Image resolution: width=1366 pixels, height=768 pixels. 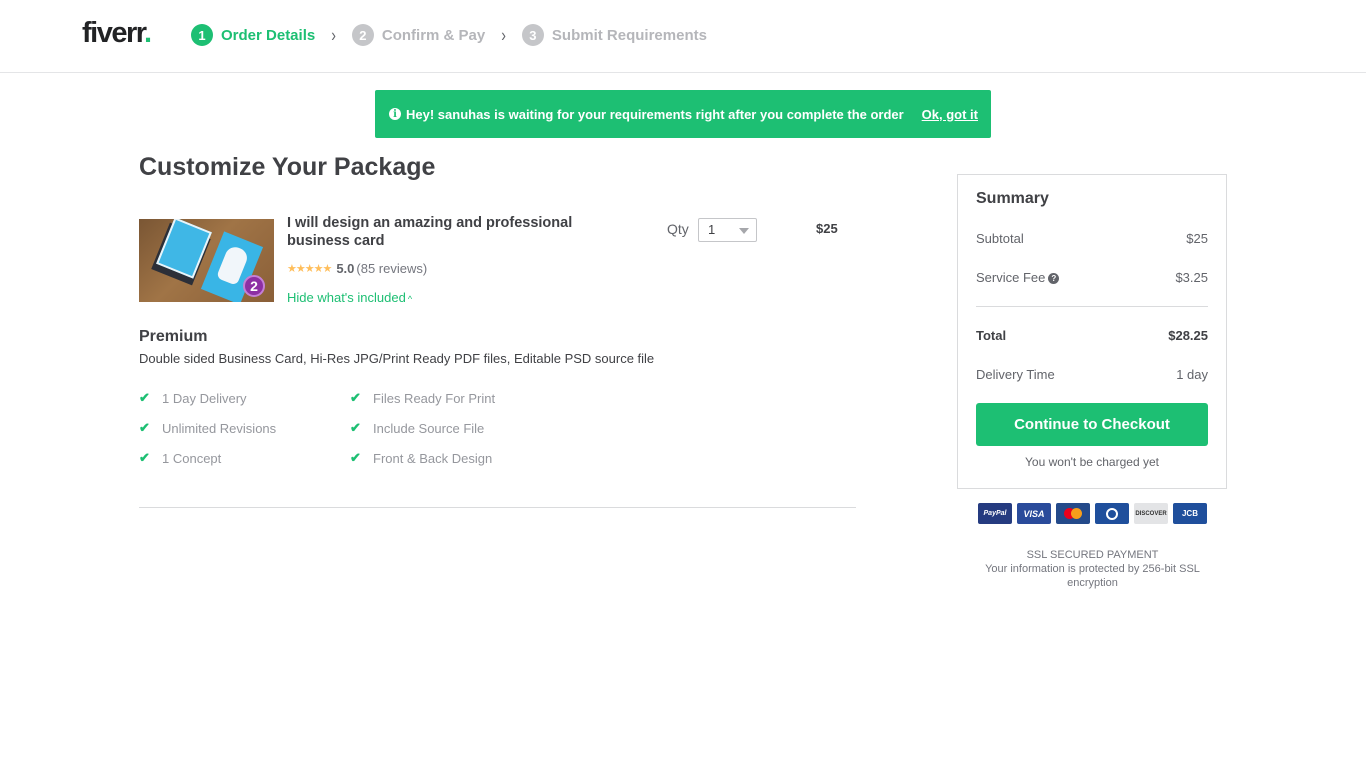 I want to click on package-name: Premium, so click(x=173, y=336).